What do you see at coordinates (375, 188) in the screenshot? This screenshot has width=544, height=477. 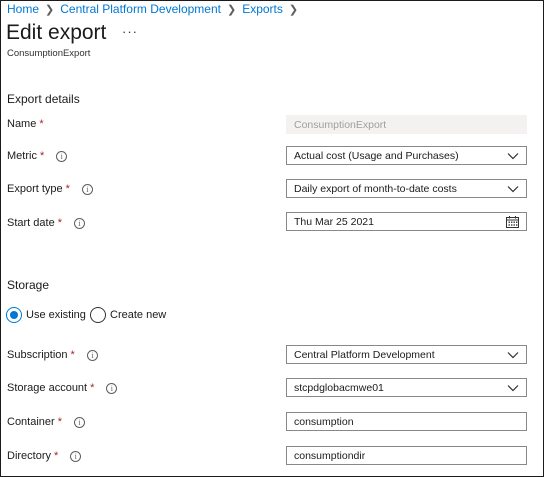 I see `export-type-dropdown-value: Daily export of month-to-date costs` at bounding box center [375, 188].